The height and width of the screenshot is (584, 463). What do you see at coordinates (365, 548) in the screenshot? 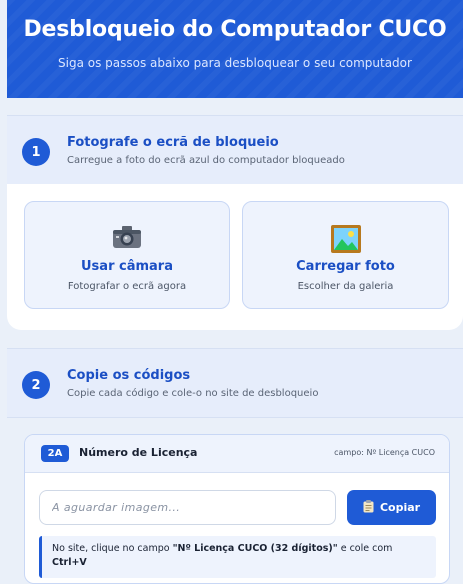
I see `note-middle: e cole com` at bounding box center [365, 548].